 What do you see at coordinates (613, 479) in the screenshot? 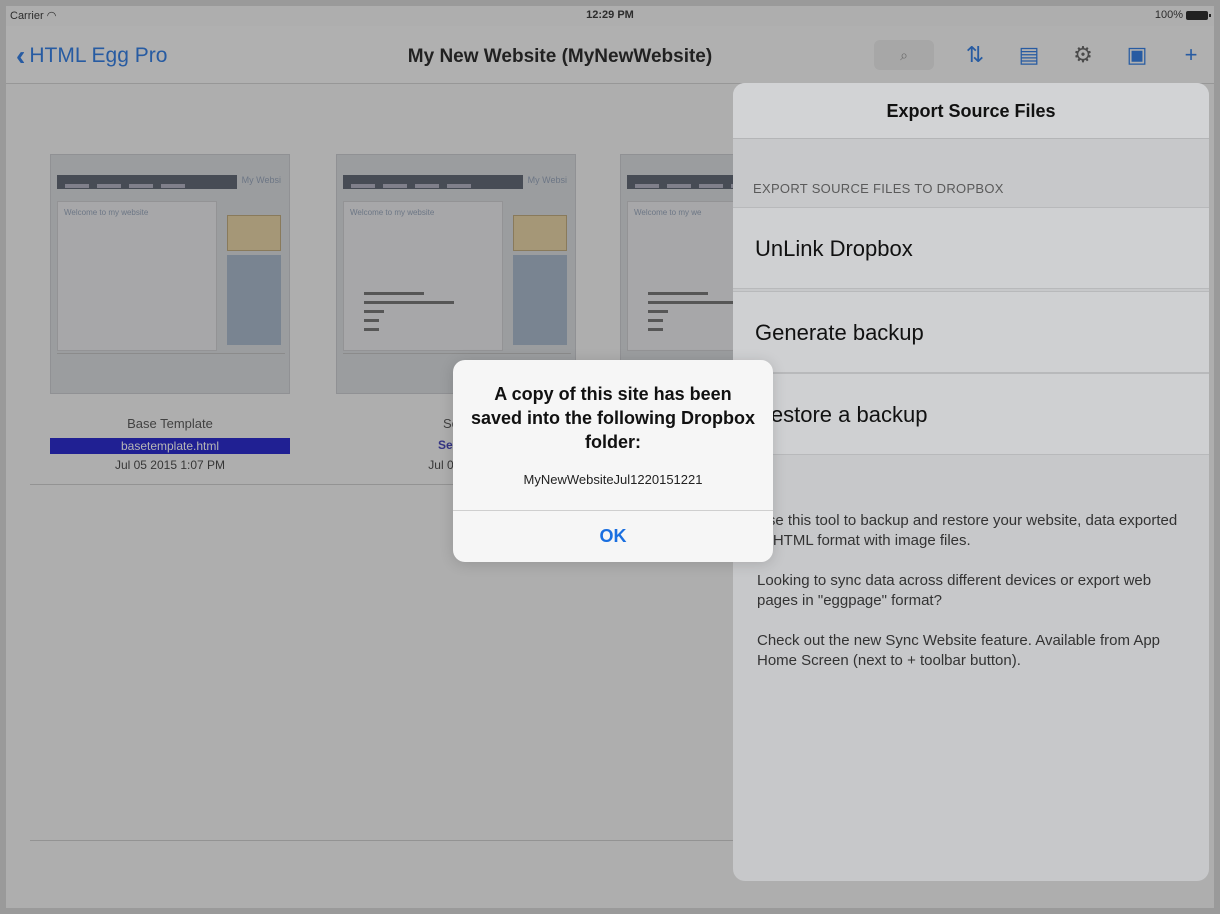
I see `alert-folder-name: MyNewWebsiteJul1220151221` at bounding box center [613, 479].